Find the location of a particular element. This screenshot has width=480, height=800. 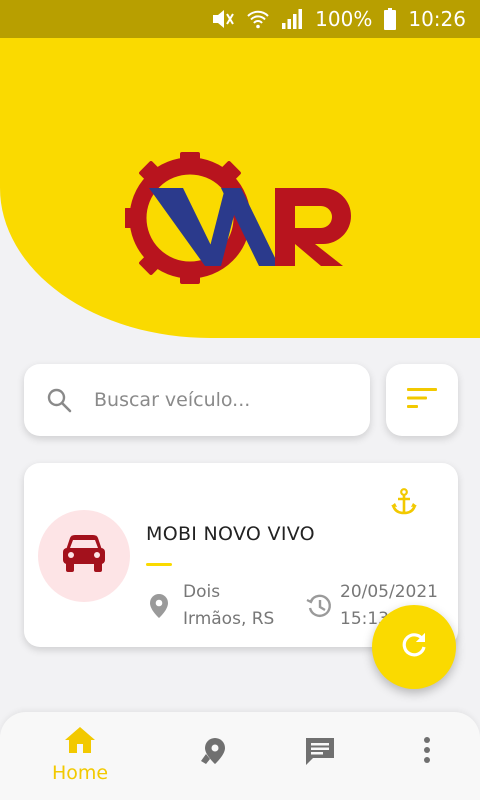

nav-home-label: Home is located at coordinates (80, 773).